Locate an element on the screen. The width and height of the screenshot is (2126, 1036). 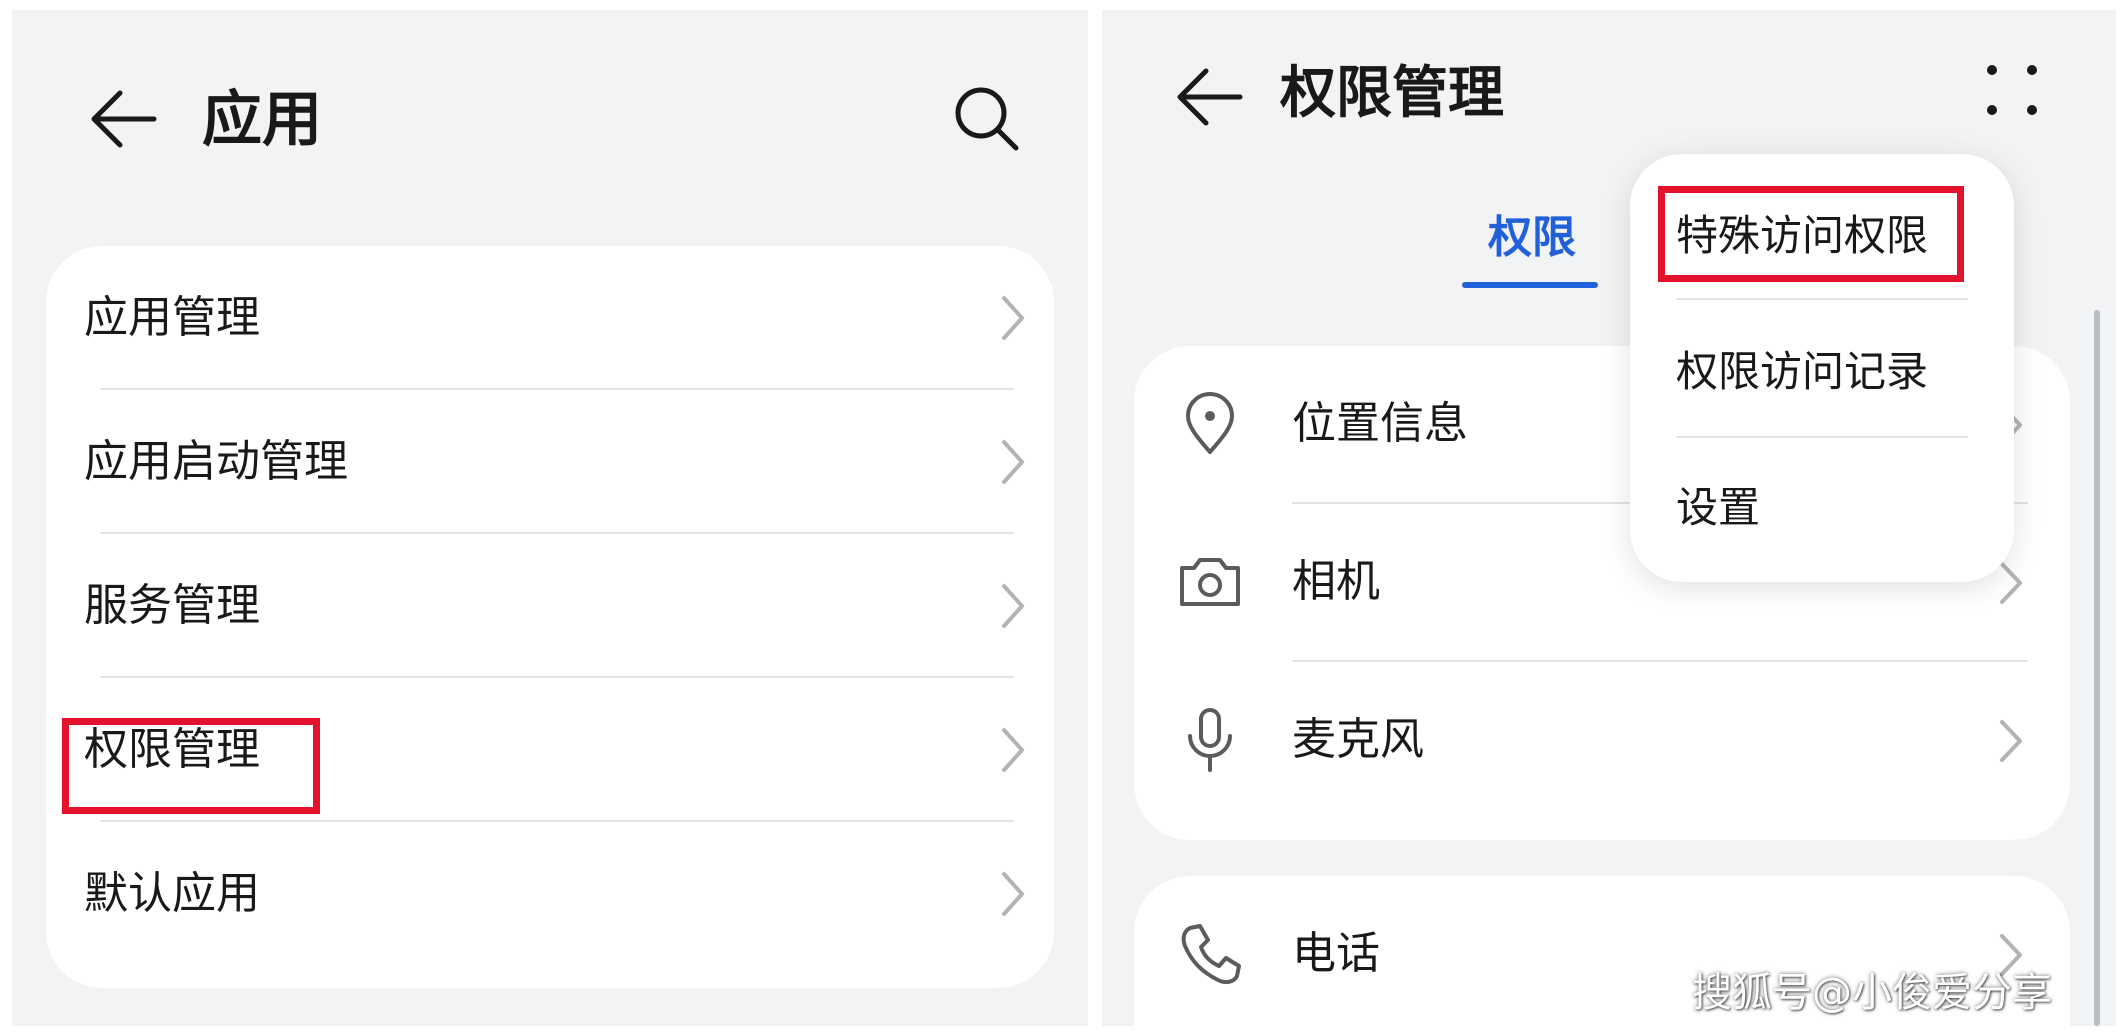
location-pin-icon is located at coordinates (1210, 424).